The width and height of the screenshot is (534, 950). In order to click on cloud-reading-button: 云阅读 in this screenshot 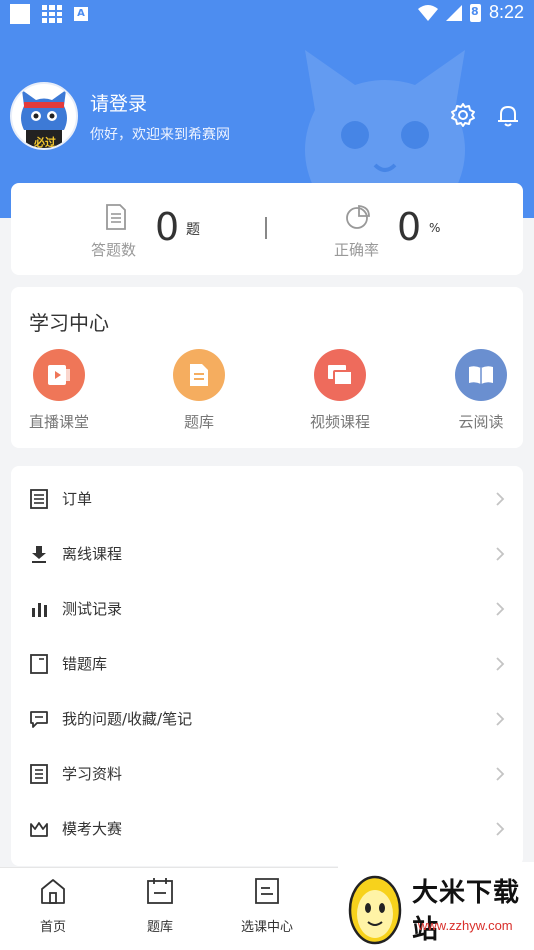, I will do `click(481, 390)`.